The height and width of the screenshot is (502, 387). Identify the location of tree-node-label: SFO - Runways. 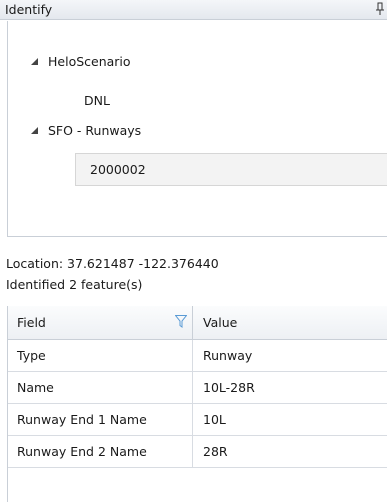
(95, 130).